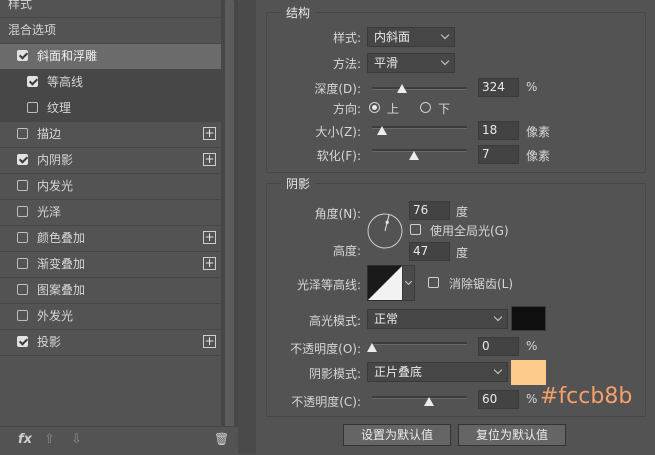 This screenshot has width=655, height=455. Describe the element at coordinates (498, 130) in the screenshot. I see `size-input: 18` at that location.